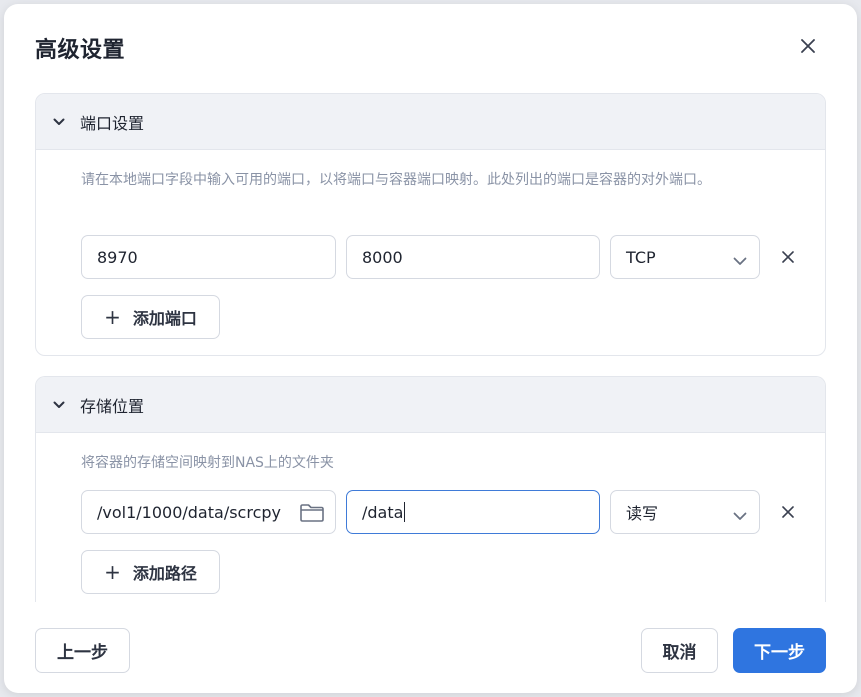  I want to click on add-port-button: + 添加端口, so click(150, 317).